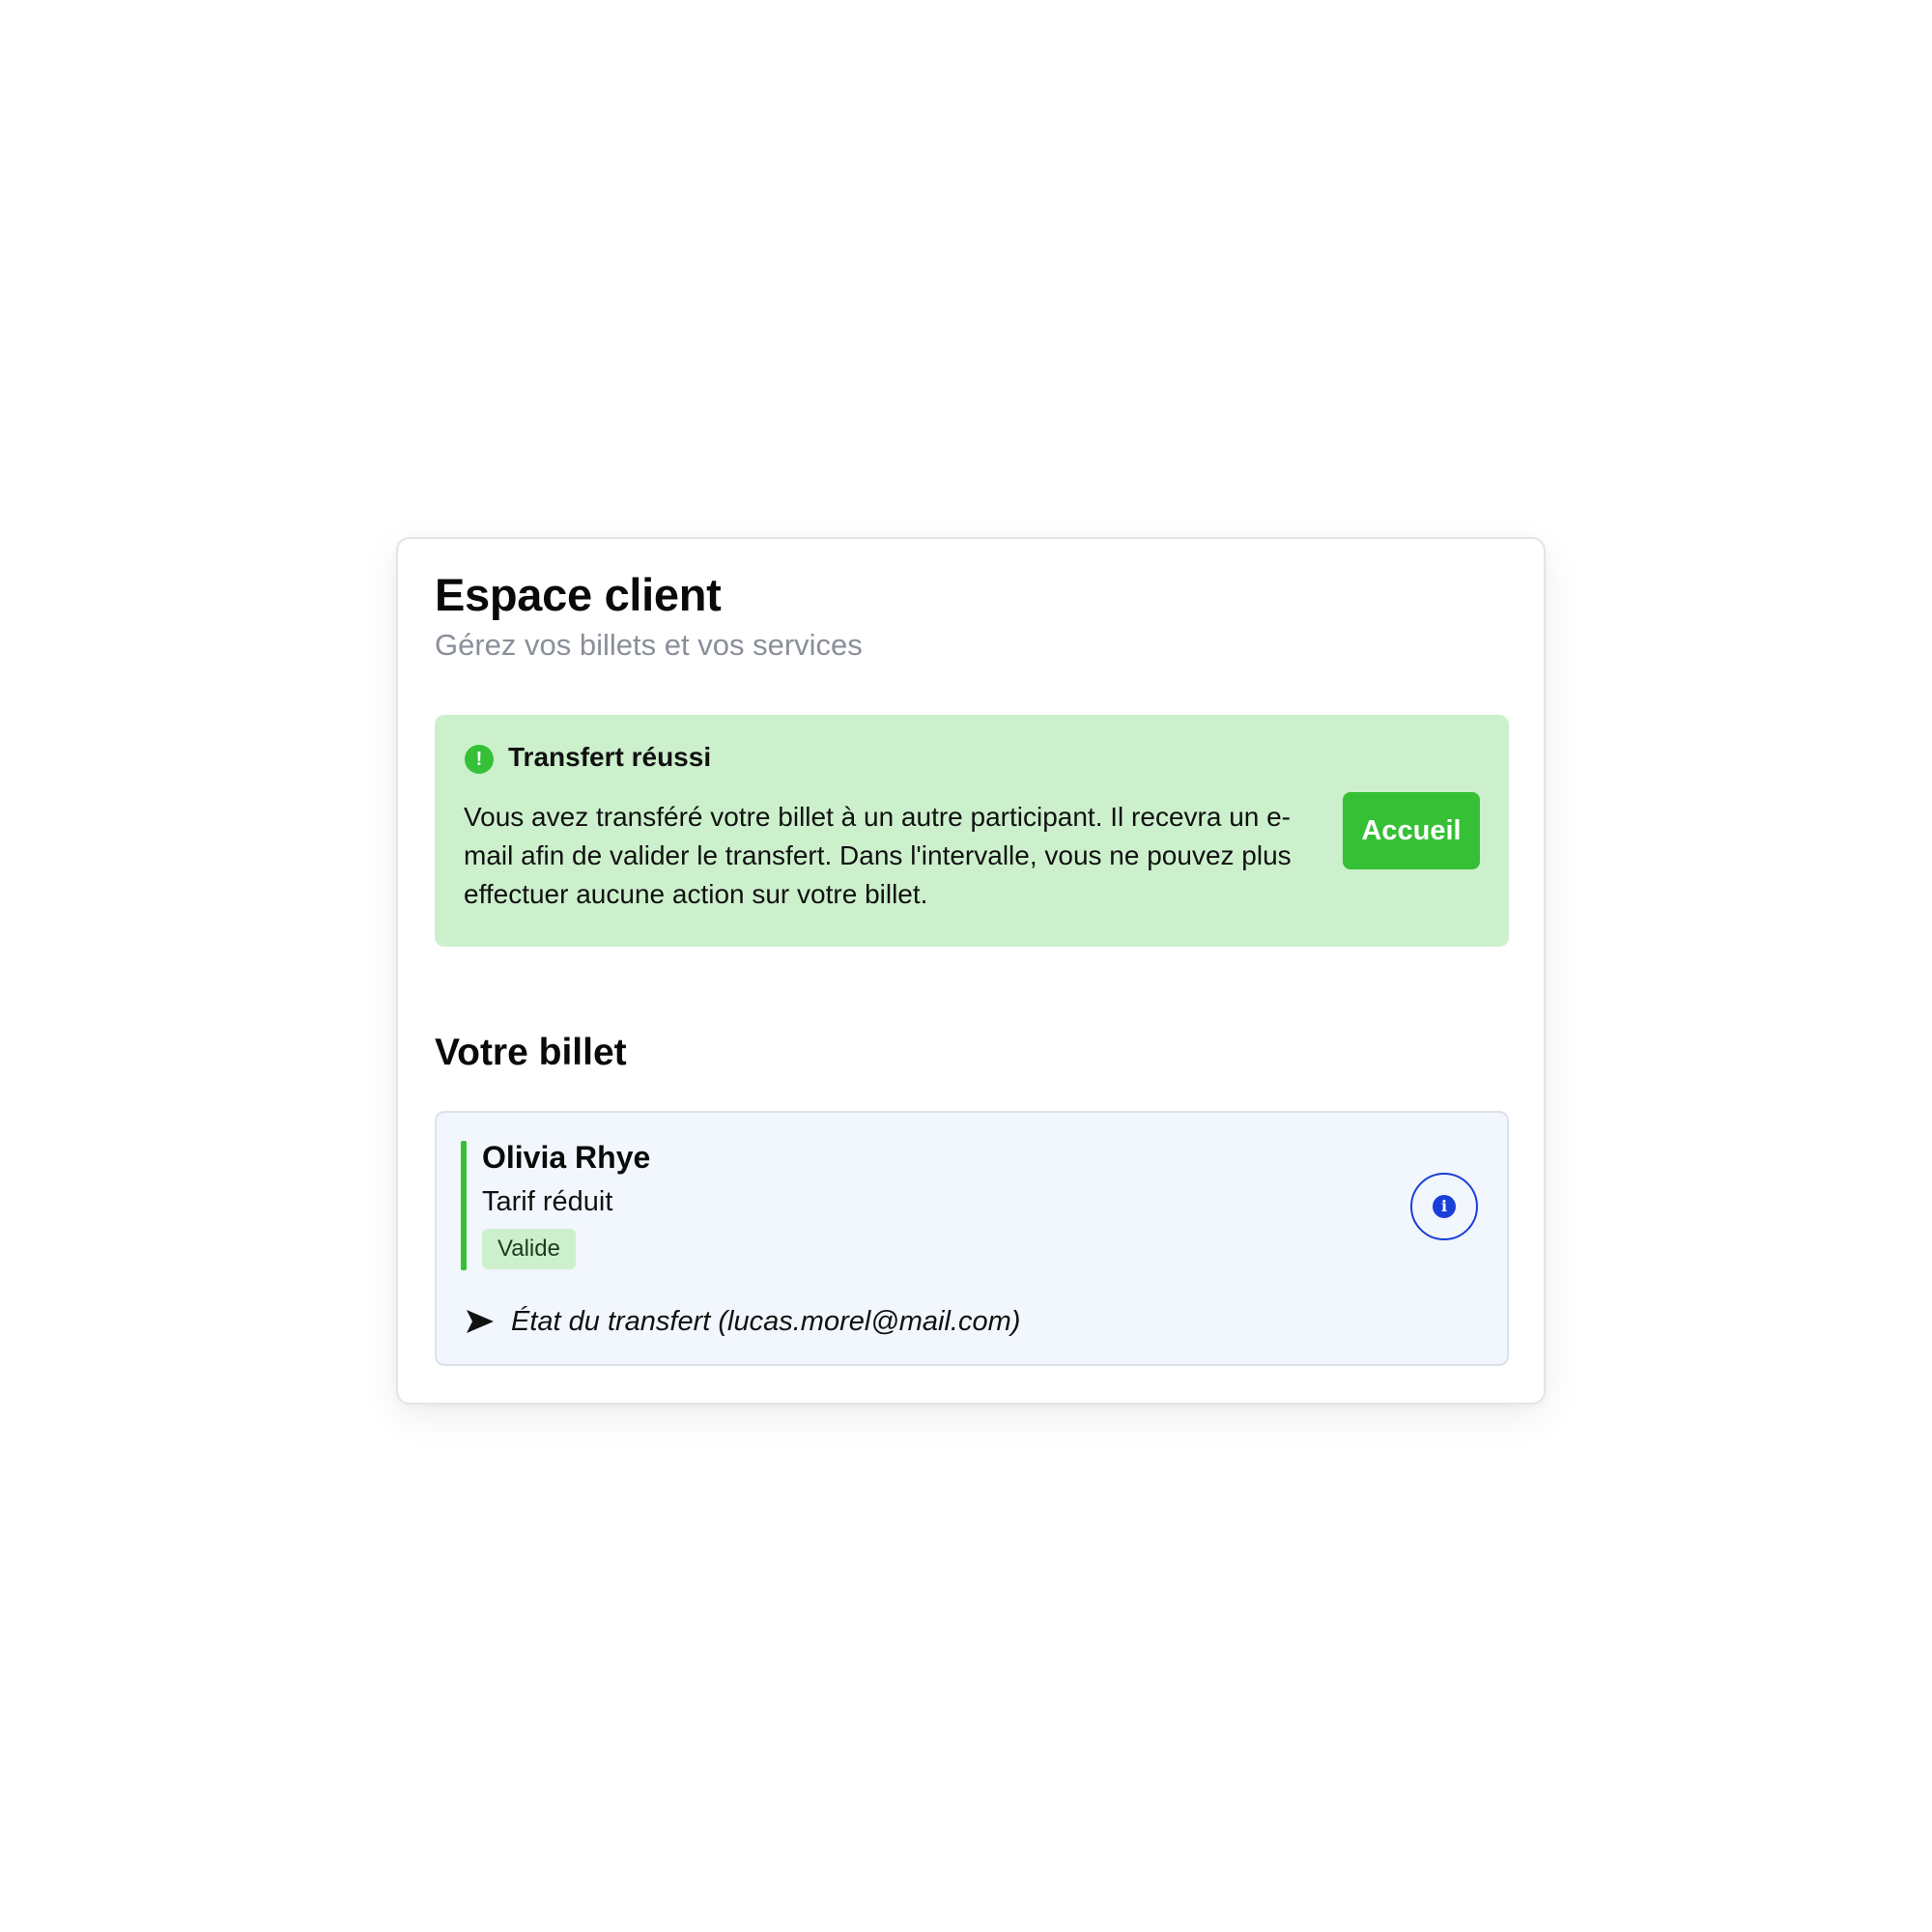  Describe the element at coordinates (480, 1321) in the screenshot. I see `send-icon` at that location.